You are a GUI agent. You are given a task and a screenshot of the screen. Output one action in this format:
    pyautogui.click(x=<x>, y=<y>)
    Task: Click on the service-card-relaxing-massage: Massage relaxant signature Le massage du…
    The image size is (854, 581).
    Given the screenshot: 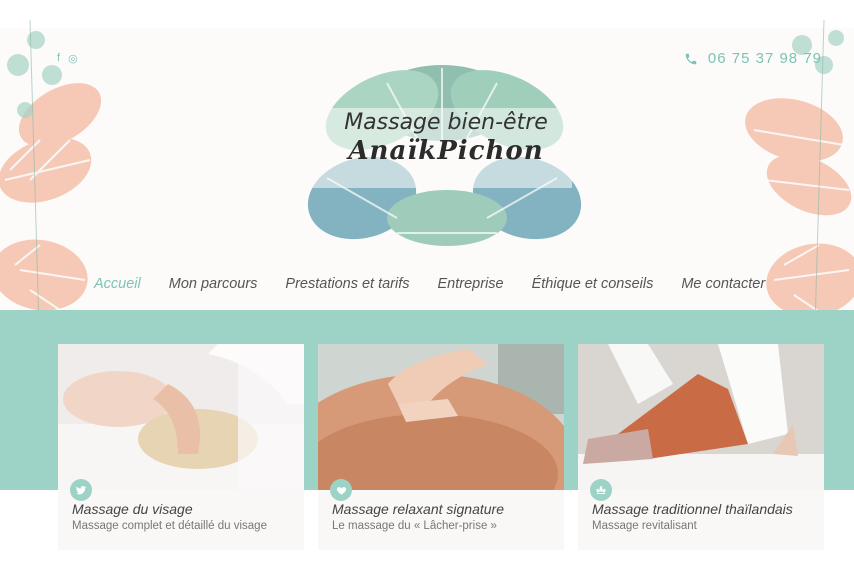 What is the action you would take?
    pyautogui.click(x=441, y=447)
    